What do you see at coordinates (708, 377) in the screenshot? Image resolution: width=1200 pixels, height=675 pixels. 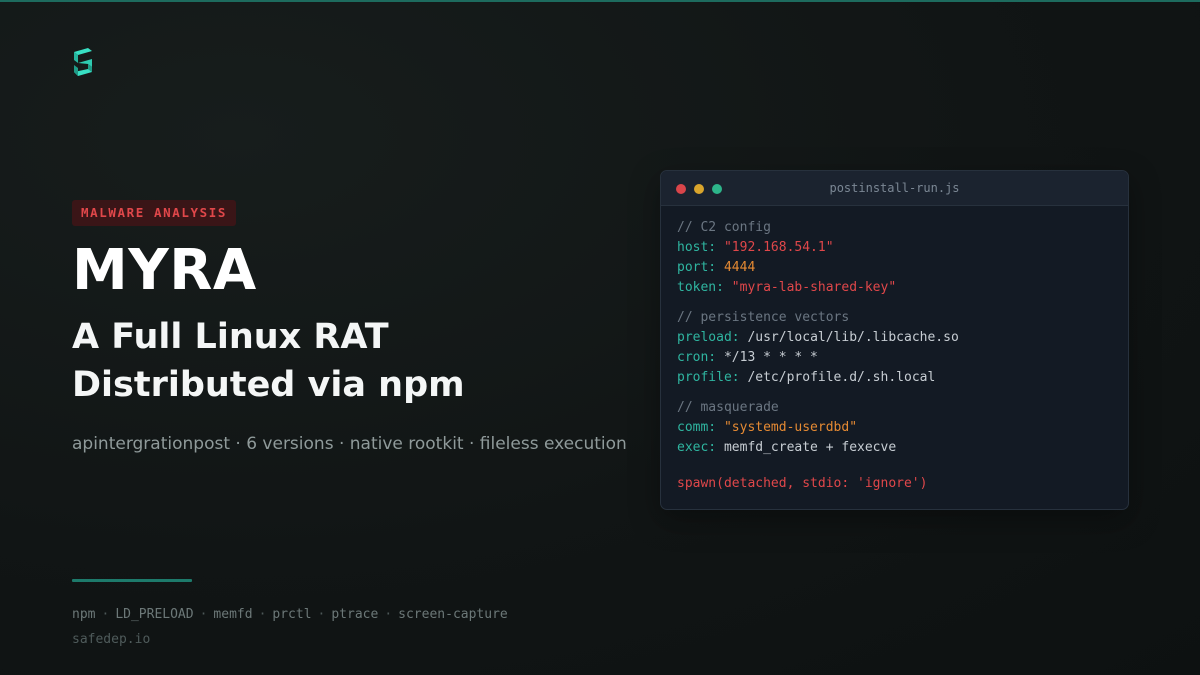 I see `code-key: profile:` at bounding box center [708, 377].